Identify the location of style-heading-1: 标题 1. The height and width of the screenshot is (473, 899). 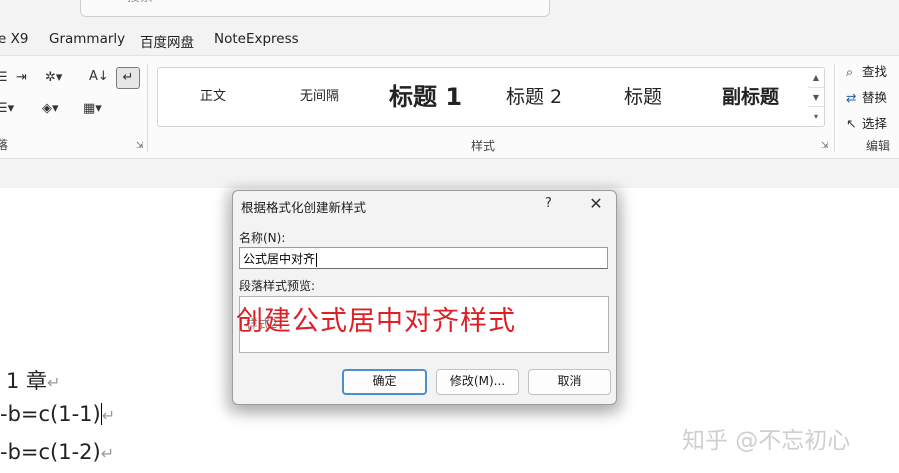
(425, 97).